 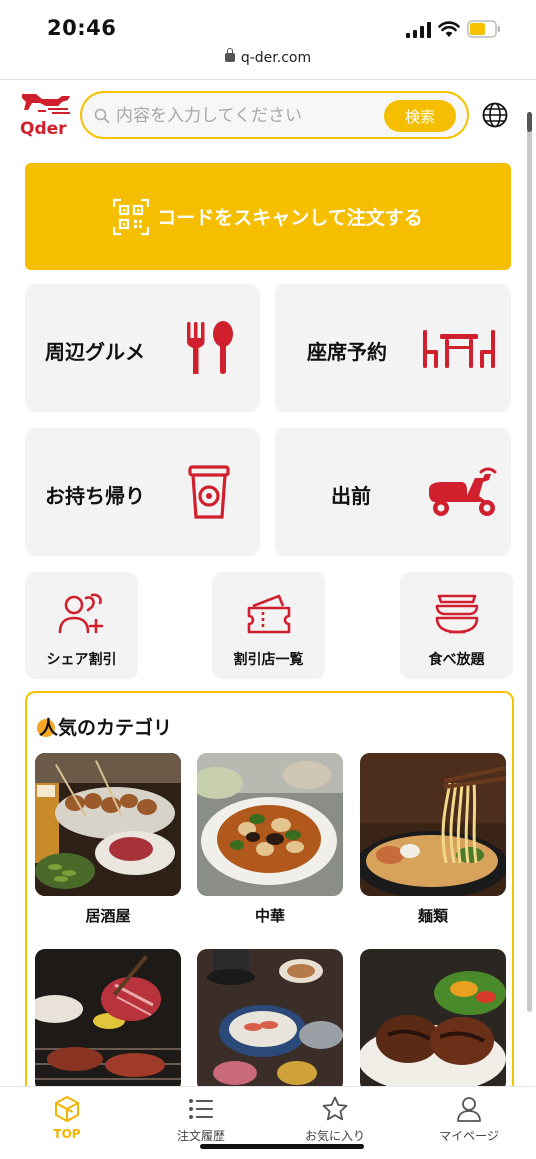 I want to click on group-plus-icon, so click(x=81, y=613).